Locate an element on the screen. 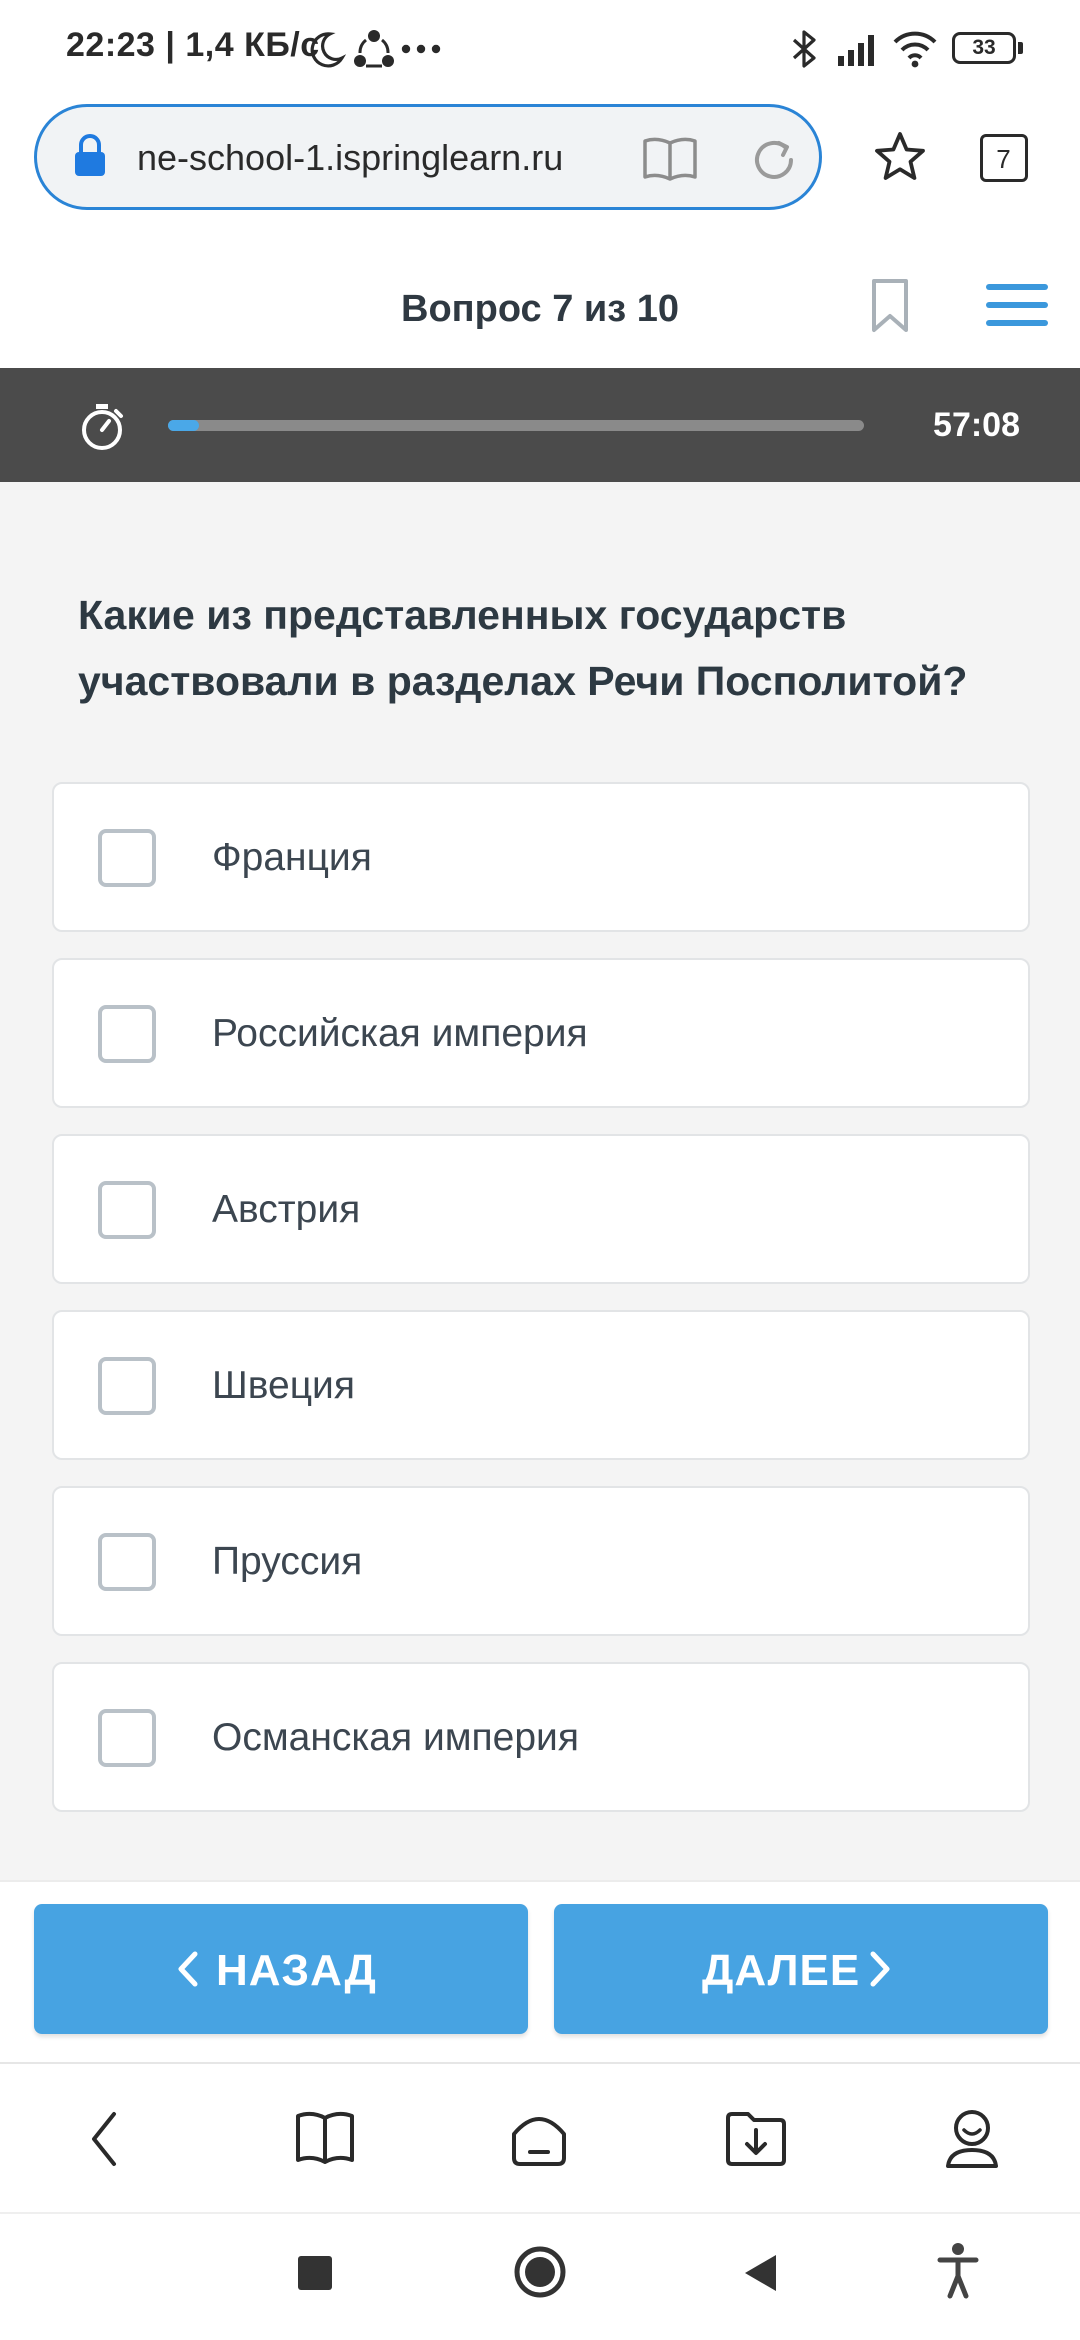  answer-option-1: Франция is located at coordinates (541, 857).